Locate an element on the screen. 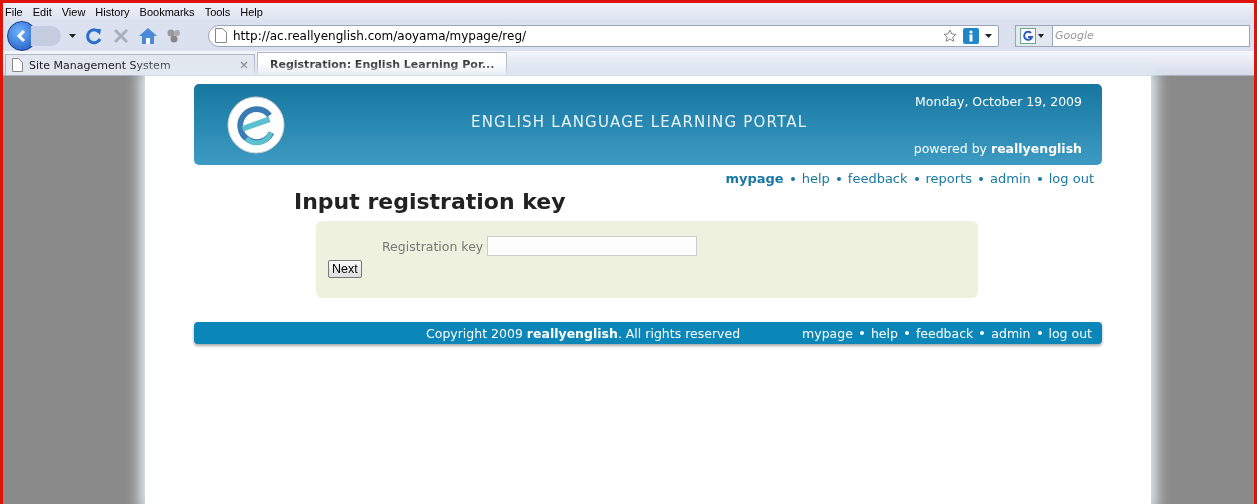  info-icon is located at coordinates (971, 35).